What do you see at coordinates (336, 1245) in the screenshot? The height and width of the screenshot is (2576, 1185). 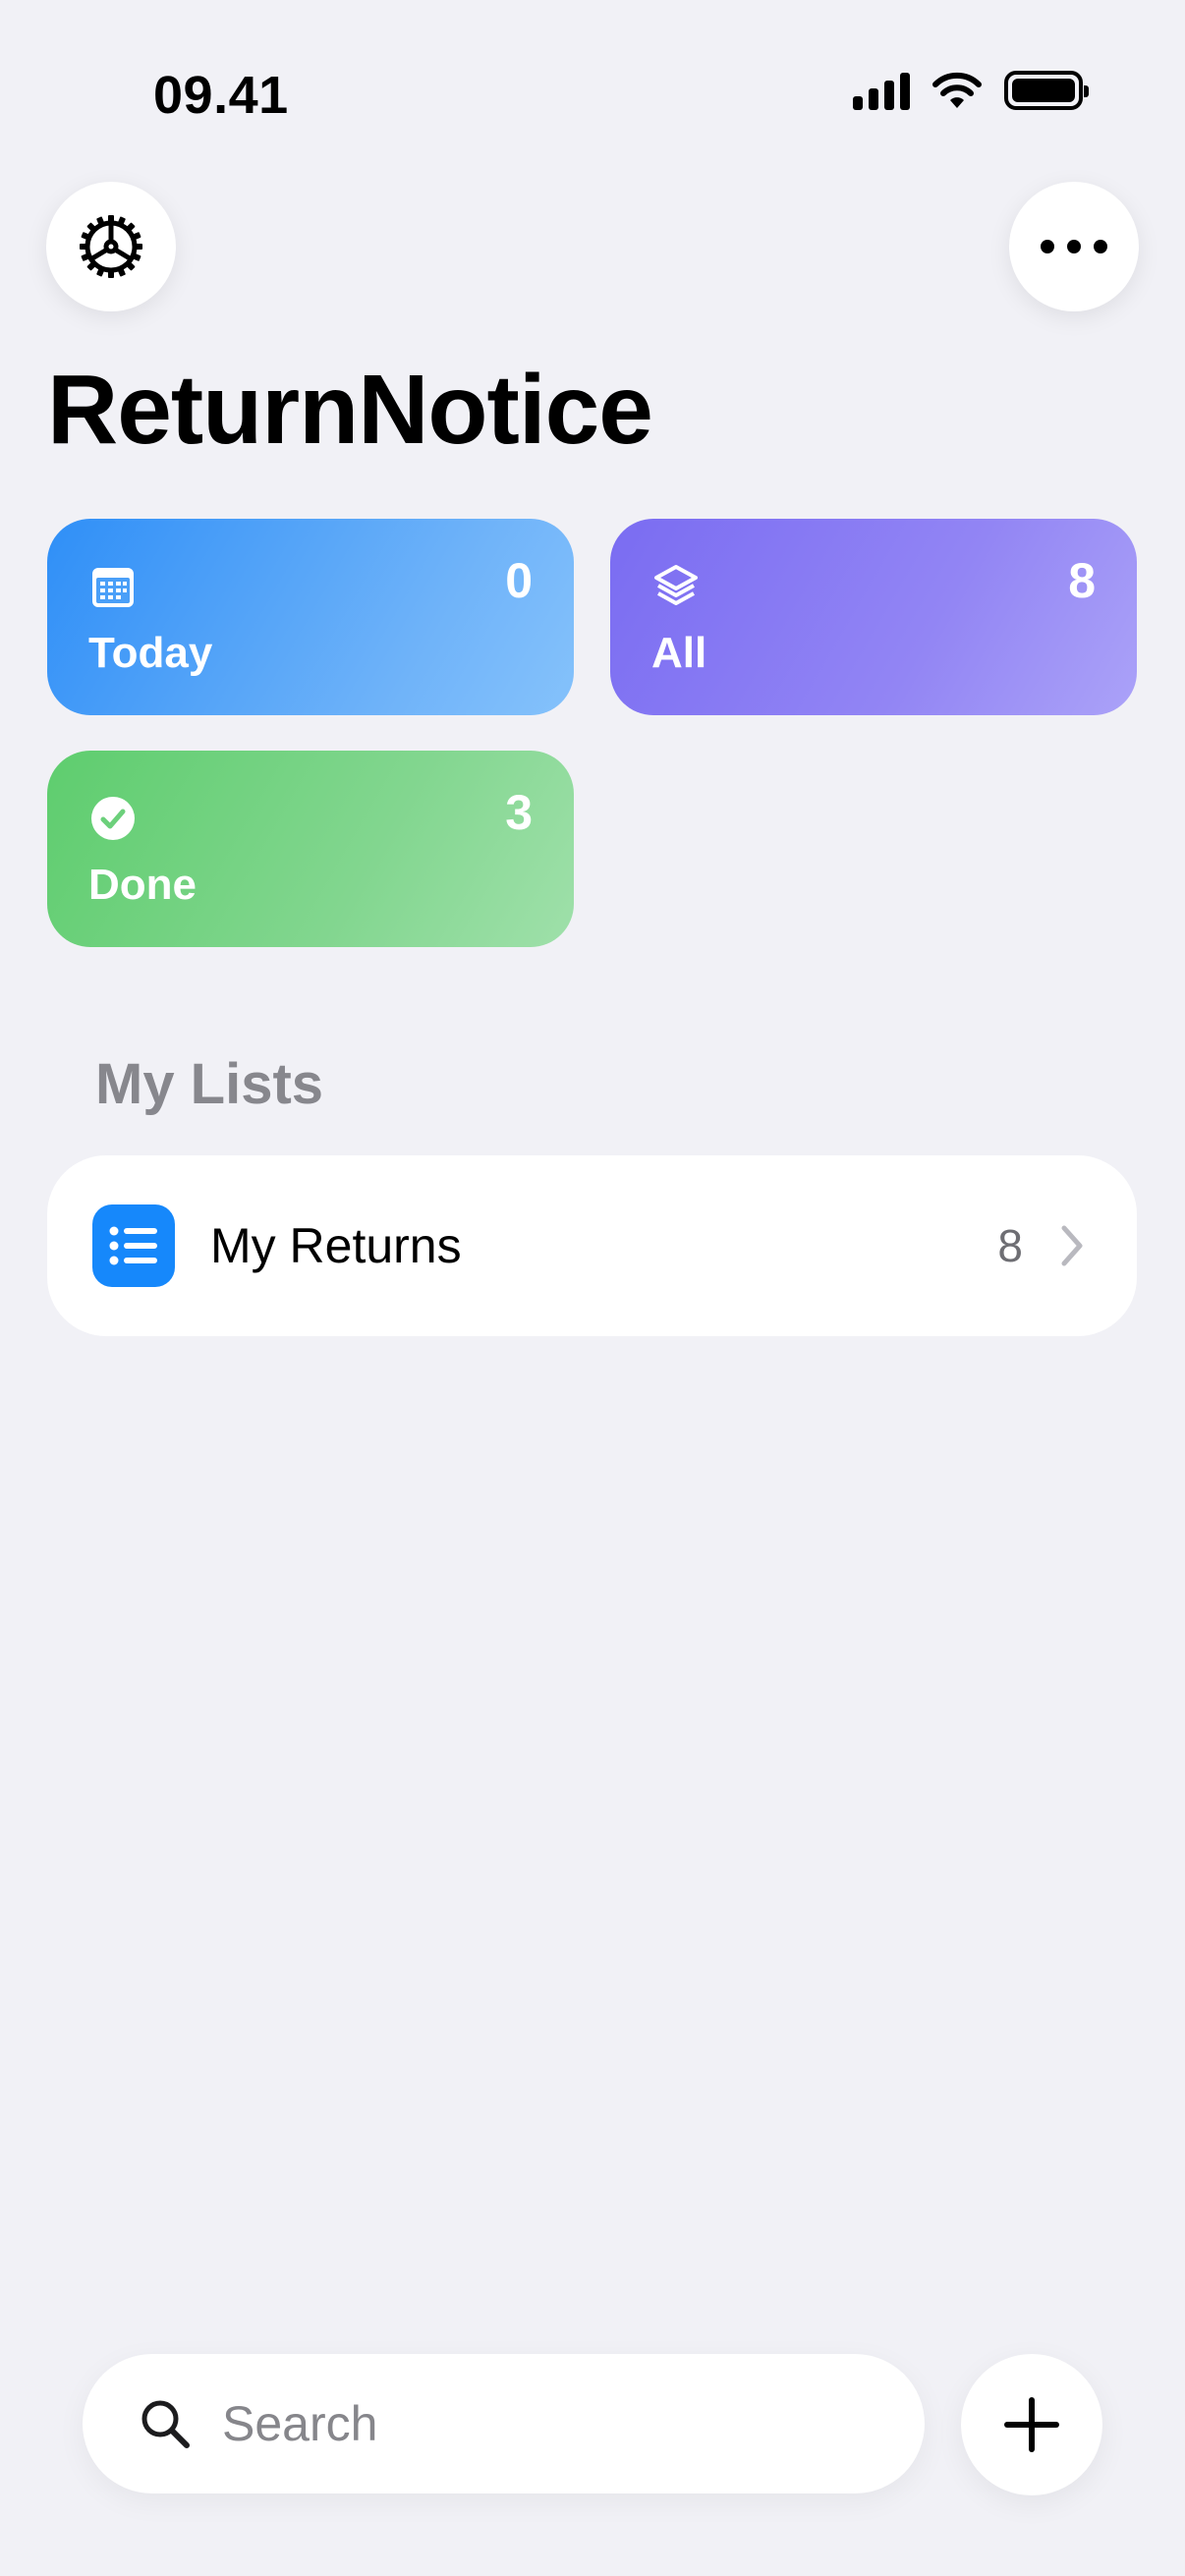 I see `list-item-name: My Returns` at bounding box center [336, 1245].